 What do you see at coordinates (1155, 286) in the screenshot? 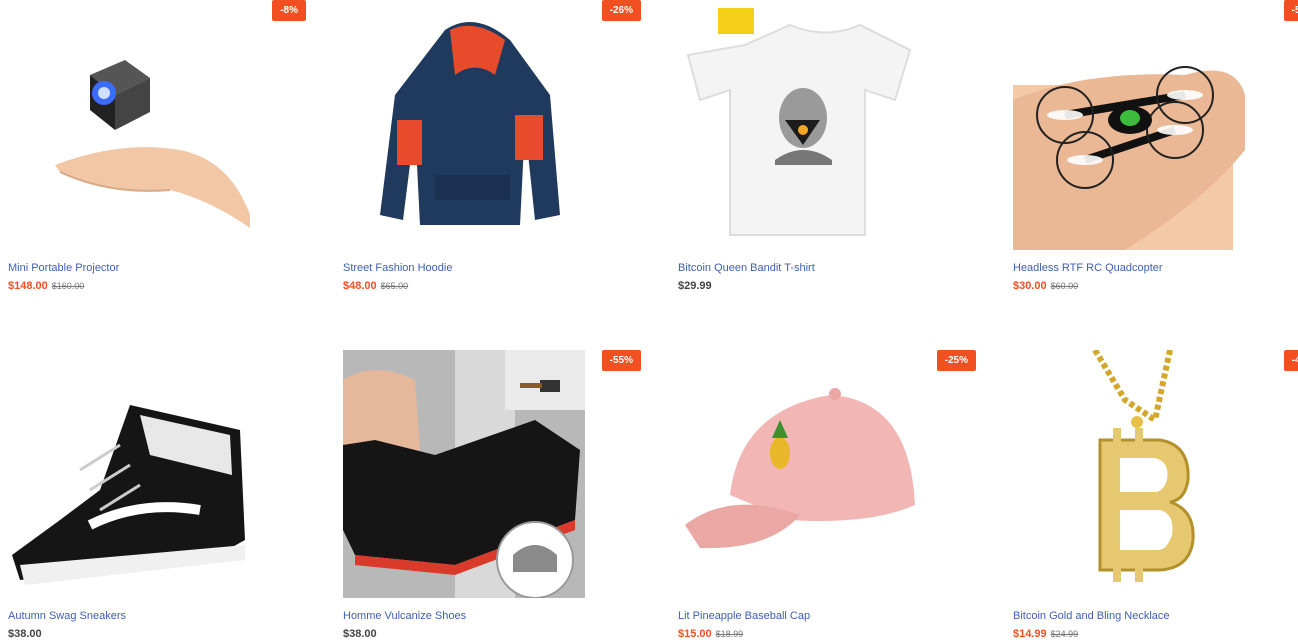
I see `price-row: $30.00 $60.00` at bounding box center [1155, 286].